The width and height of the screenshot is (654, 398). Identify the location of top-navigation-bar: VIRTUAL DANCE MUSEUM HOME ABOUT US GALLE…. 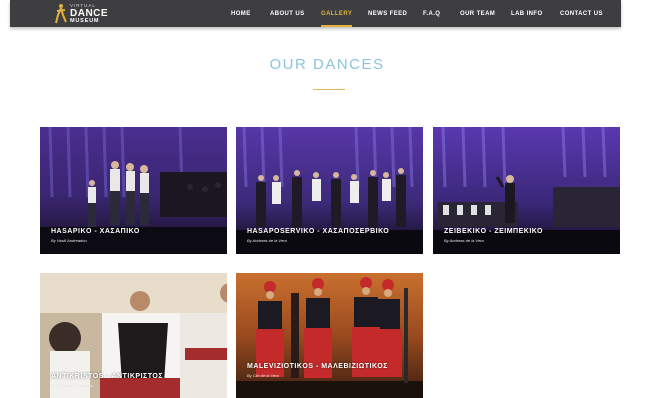
(315, 13).